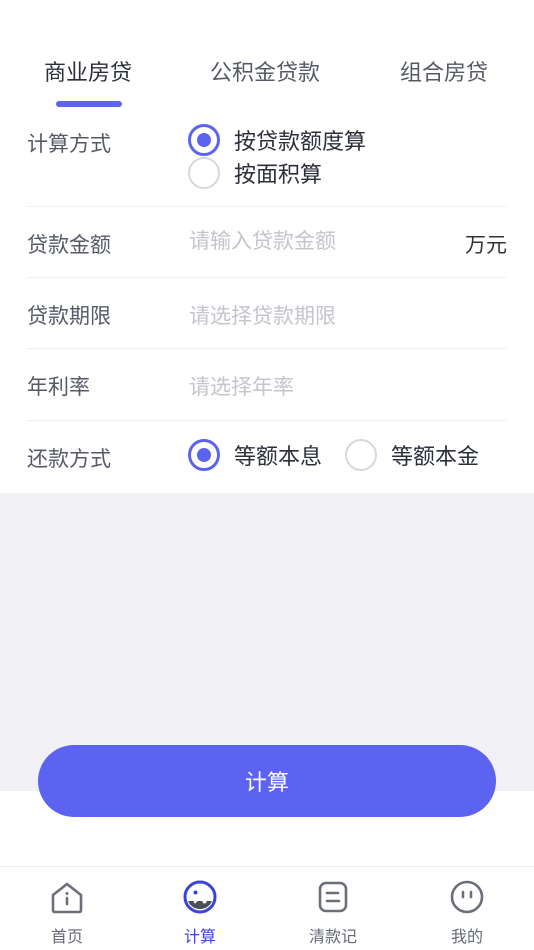 The height and width of the screenshot is (950, 534). What do you see at coordinates (278, 175) in the screenshot?
I see `calc-method-option-label: 按面积算` at bounding box center [278, 175].